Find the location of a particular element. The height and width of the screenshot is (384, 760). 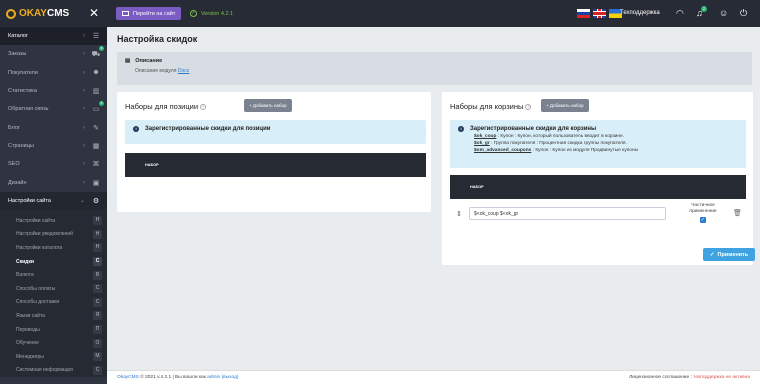

sidebar-item-feedback: Обратная связь ‹ ▭ 4 is located at coordinates (53, 109).